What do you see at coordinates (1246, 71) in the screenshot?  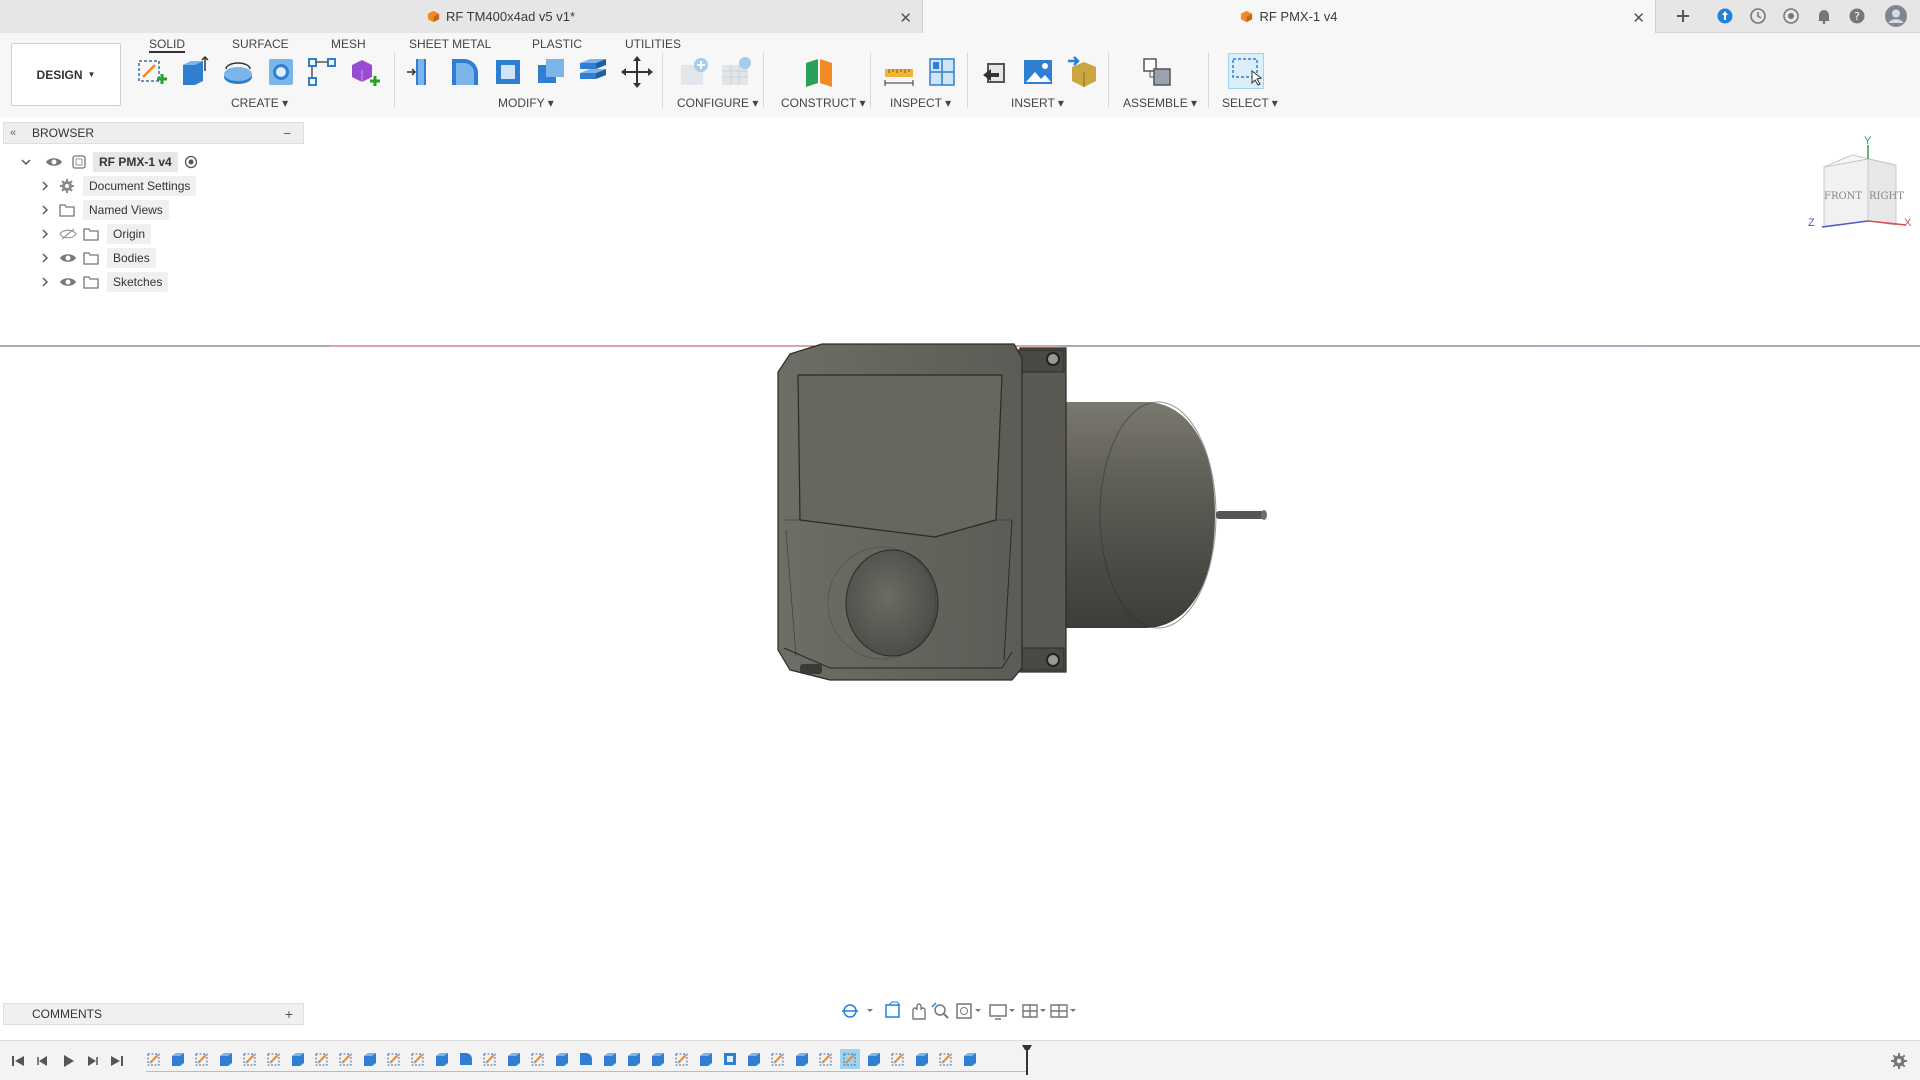 I see `select-window-icon` at bounding box center [1246, 71].